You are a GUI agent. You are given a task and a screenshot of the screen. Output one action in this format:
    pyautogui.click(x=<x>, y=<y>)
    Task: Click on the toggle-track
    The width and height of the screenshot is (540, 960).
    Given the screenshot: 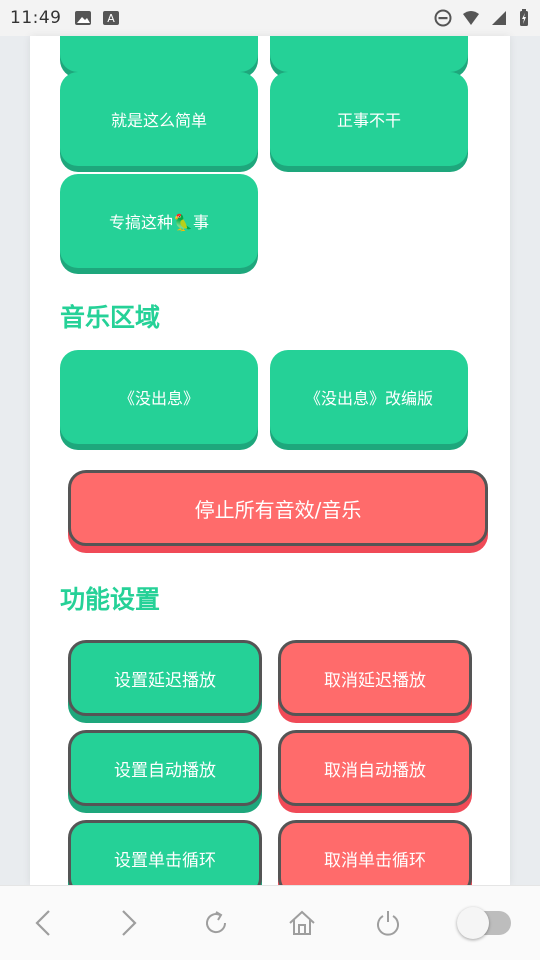 What is the action you would take?
    pyautogui.click(x=483, y=923)
    